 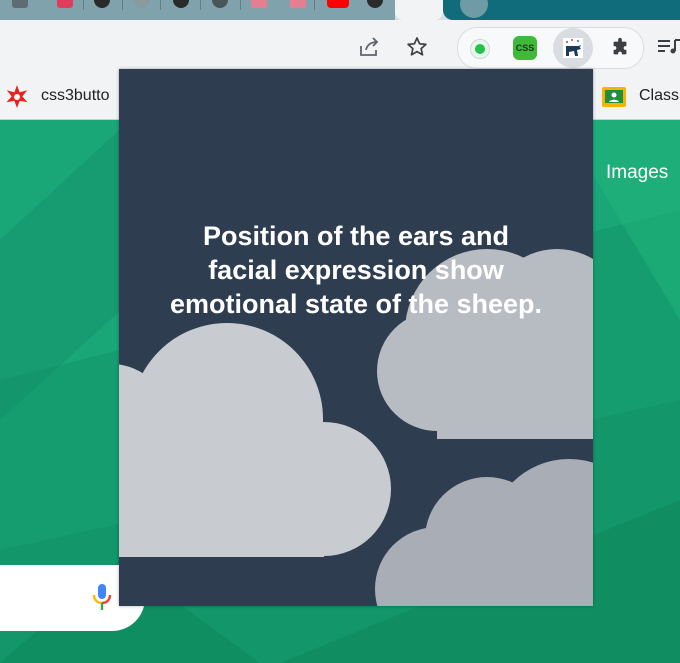 I want to click on microphone-icon, so click(x=102, y=597).